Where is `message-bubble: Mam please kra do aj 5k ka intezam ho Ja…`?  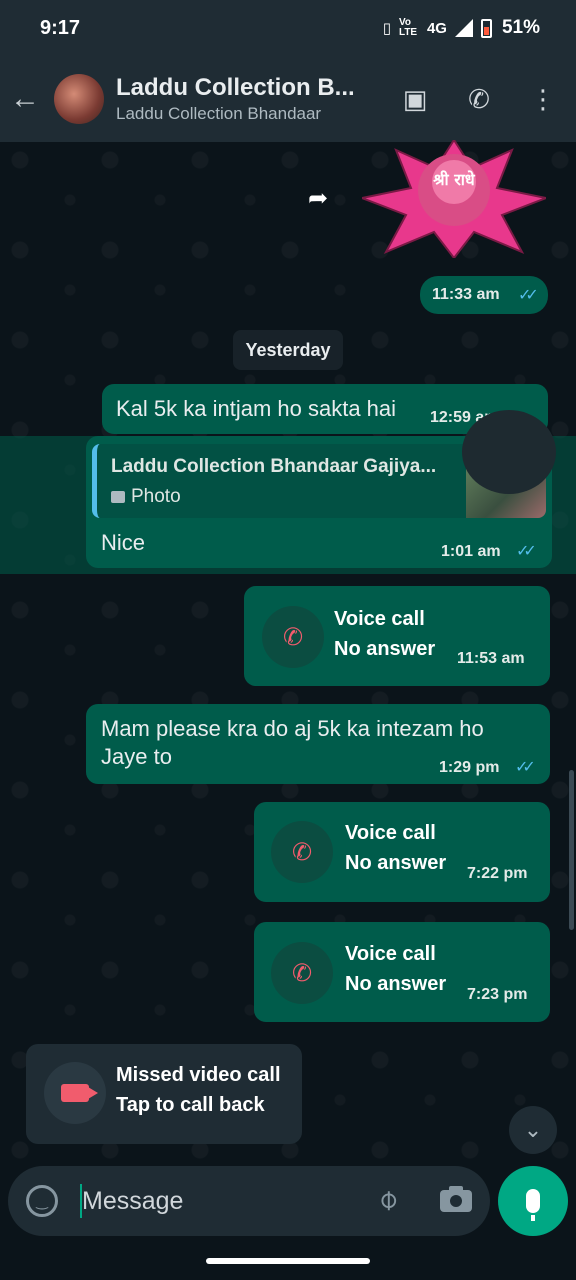
message-bubble: Mam please kra do aj 5k ka intezam ho Ja… is located at coordinates (318, 744).